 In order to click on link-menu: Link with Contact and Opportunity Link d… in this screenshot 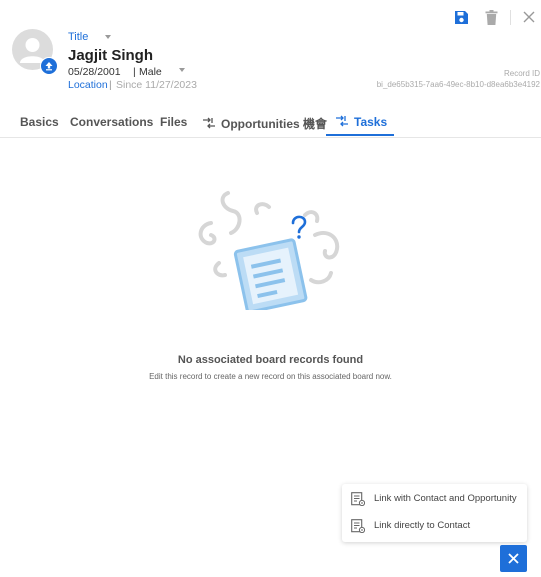, I will do `click(434, 513)`.